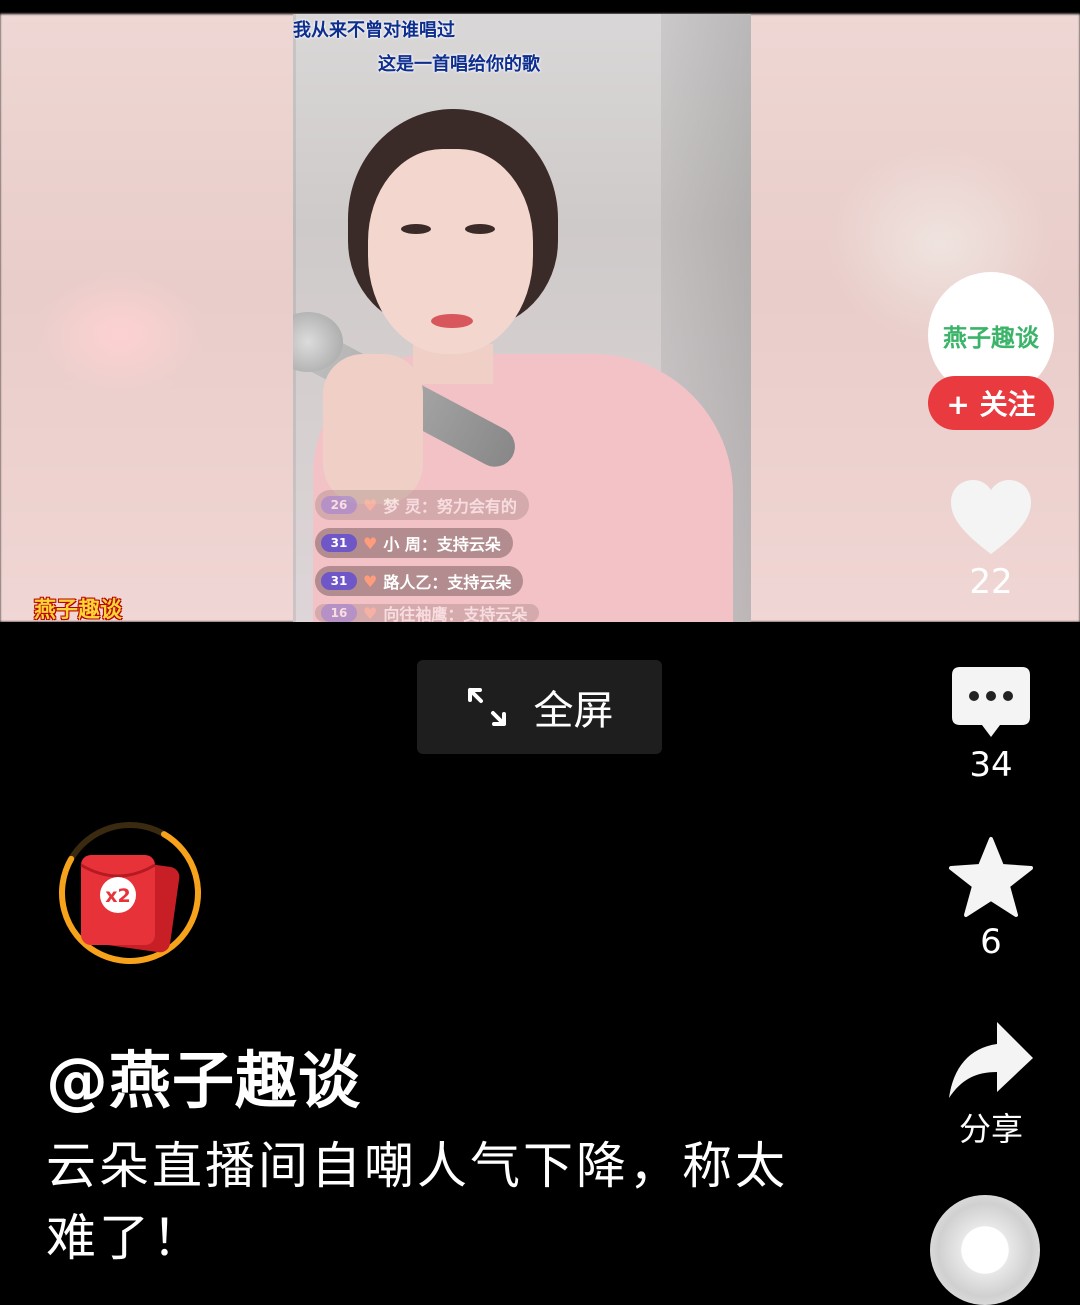 This screenshot has height=1305, width=1080. What do you see at coordinates (480, 229) in the screenshot?
I see `singer-eye-right` at bounding box center [480, 229].